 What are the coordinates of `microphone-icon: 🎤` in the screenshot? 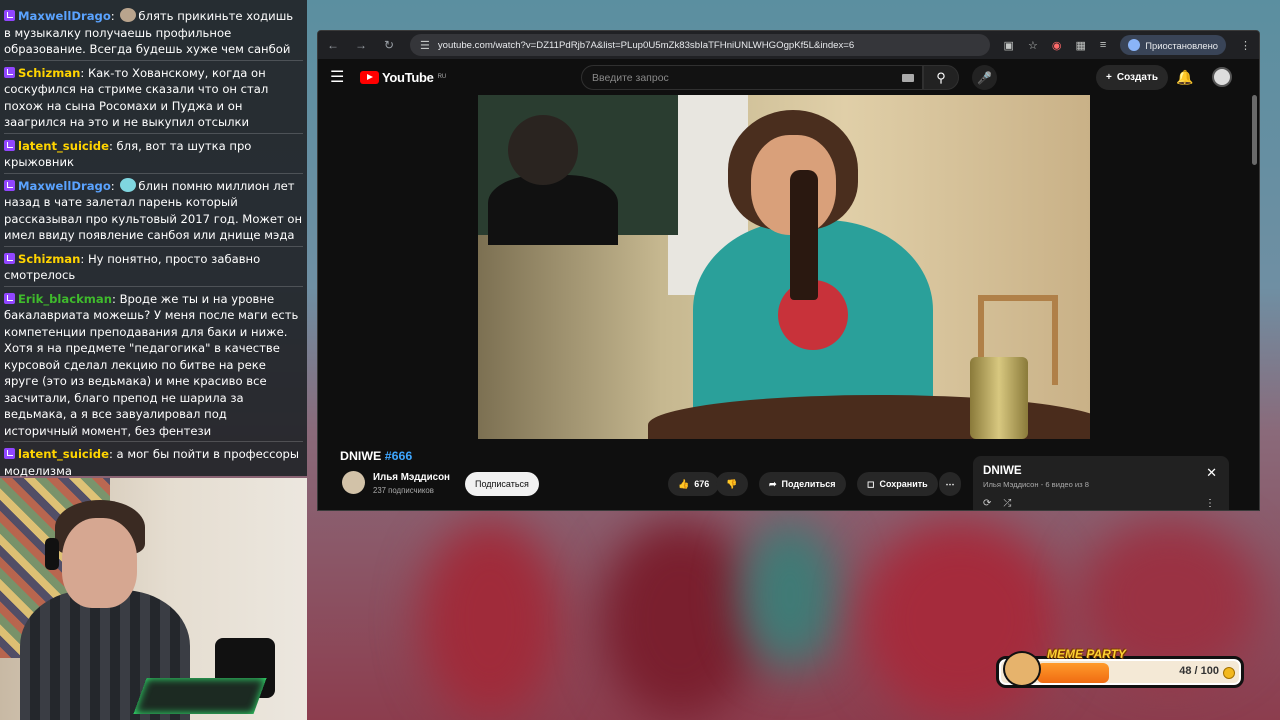 It's located at (984, 77).